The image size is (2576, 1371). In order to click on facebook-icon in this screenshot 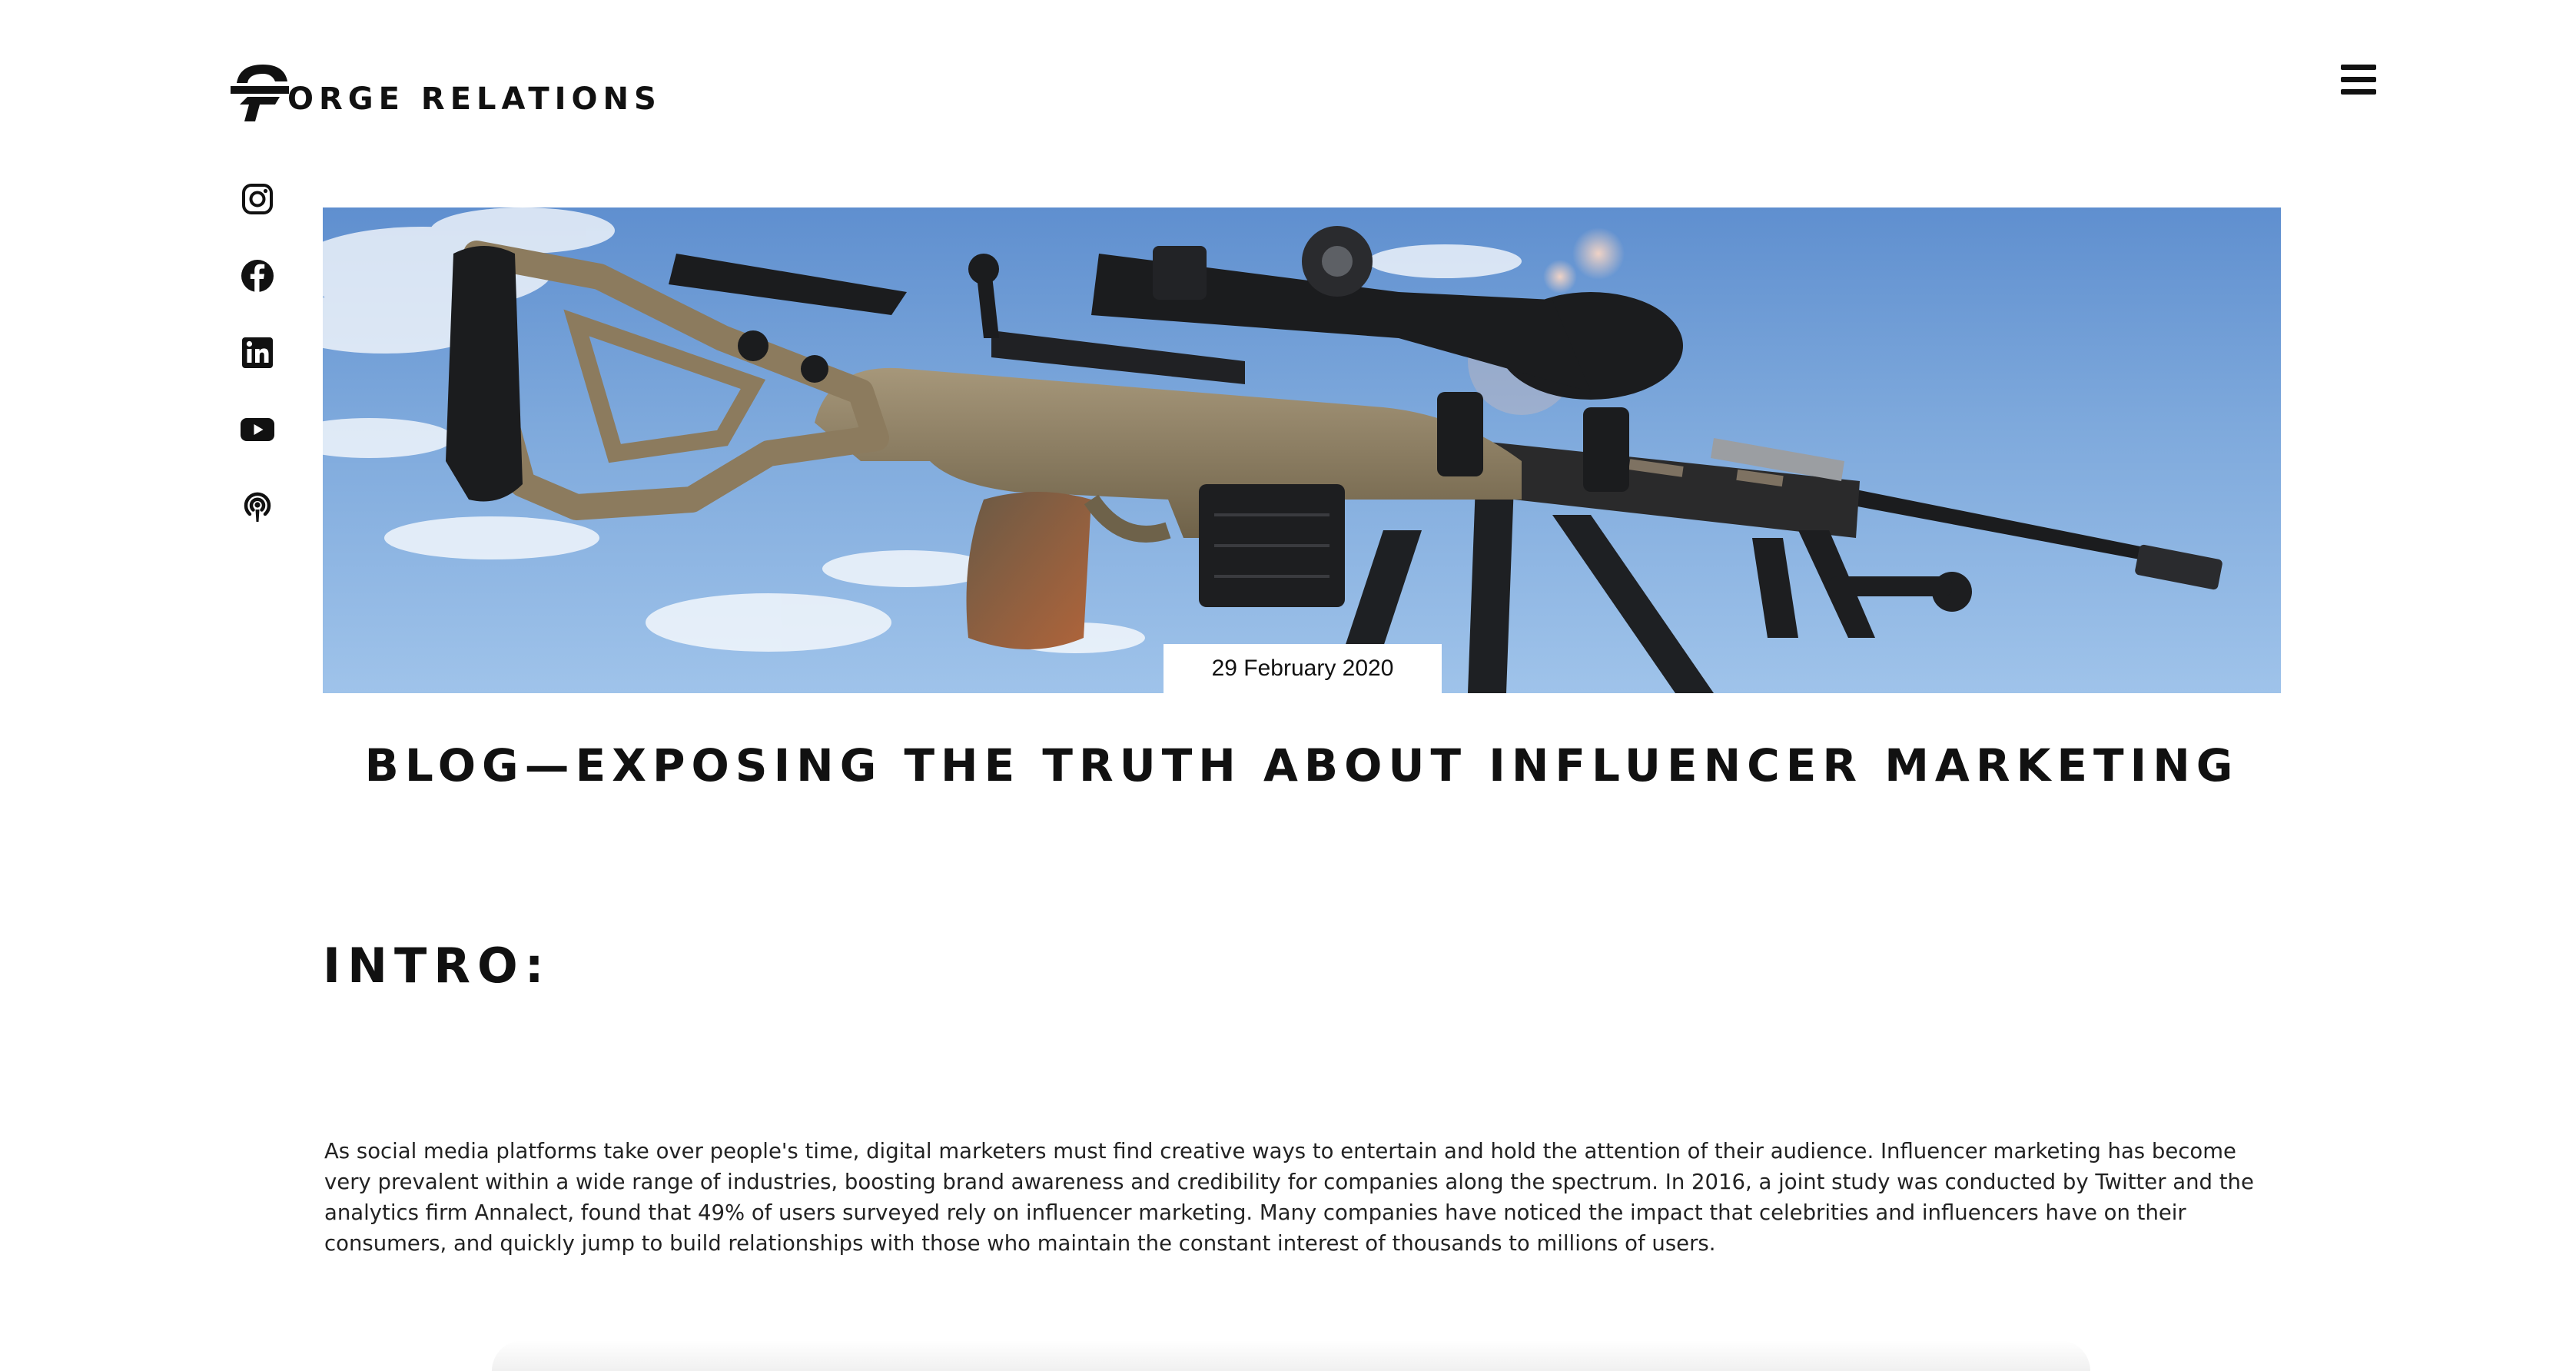, I will do `click(257, 276)`.